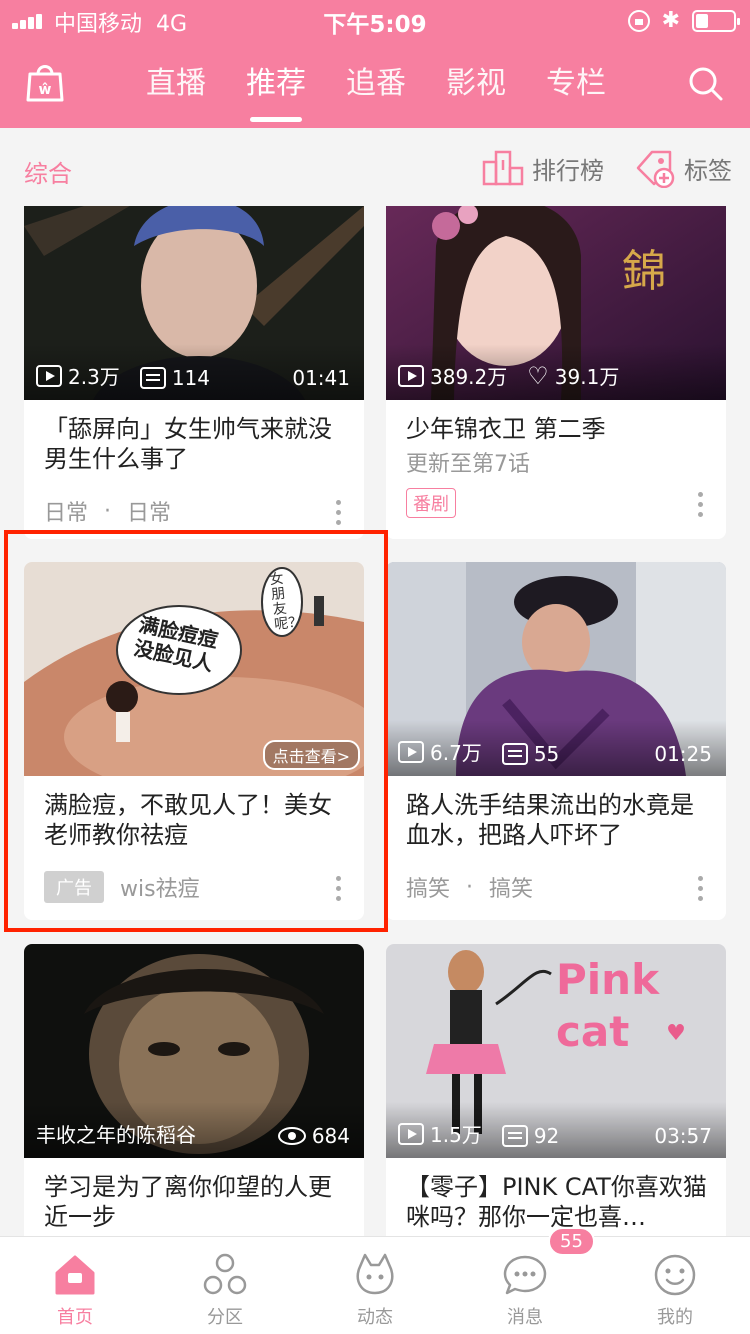 Image resolution: width=750 pixels, height=1334 pixels. I want to click on video-title: 学习是为了离你仰望的人更近一步, so click(194, 1197).